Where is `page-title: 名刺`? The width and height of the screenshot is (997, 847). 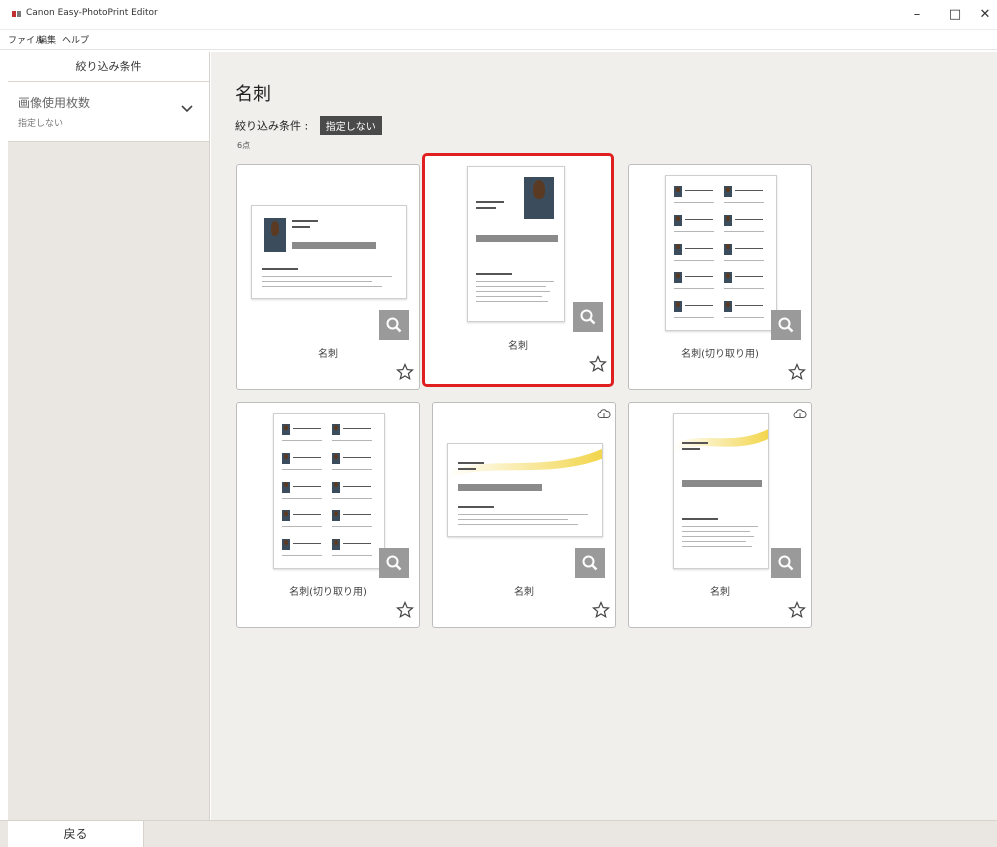
page-title: 名刺 is located at coordinates (253, 94).